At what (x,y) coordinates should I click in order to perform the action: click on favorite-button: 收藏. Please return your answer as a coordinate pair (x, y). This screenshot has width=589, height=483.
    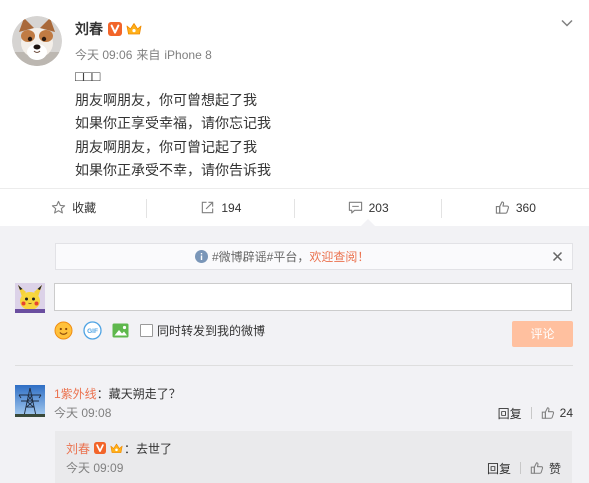
    Looking at the image, I should click on (74, 207).